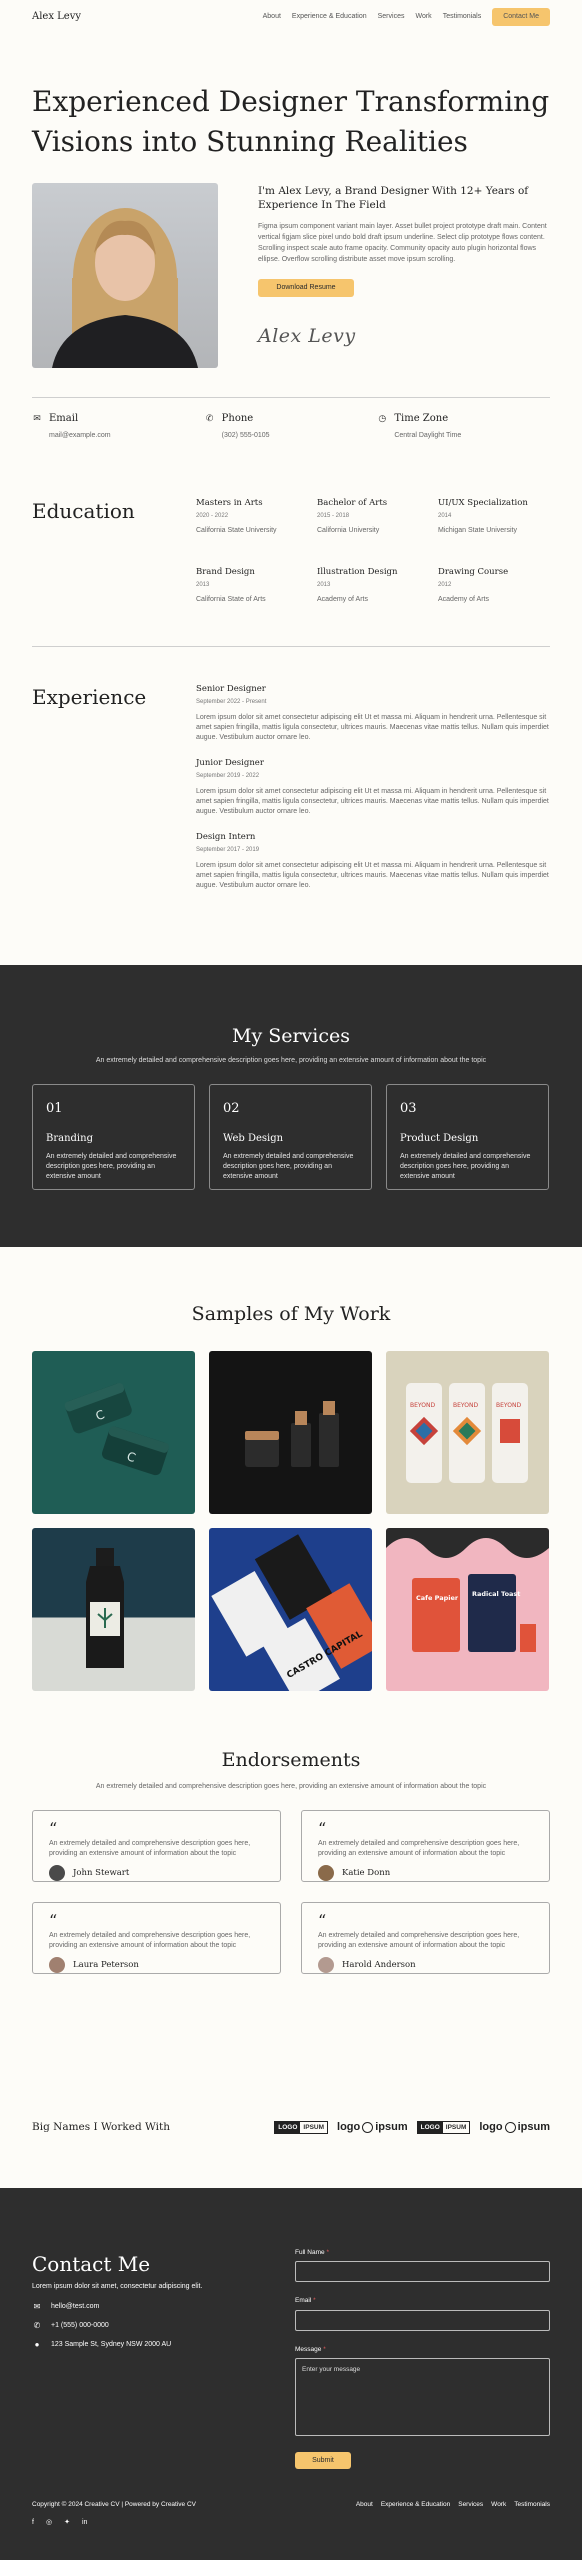 The width and height of the screenshot is (582, 2560). What do you see at coordinates (57, 1873) in the screenshot?
I see `avatar` at bounding box center [57, 1873].